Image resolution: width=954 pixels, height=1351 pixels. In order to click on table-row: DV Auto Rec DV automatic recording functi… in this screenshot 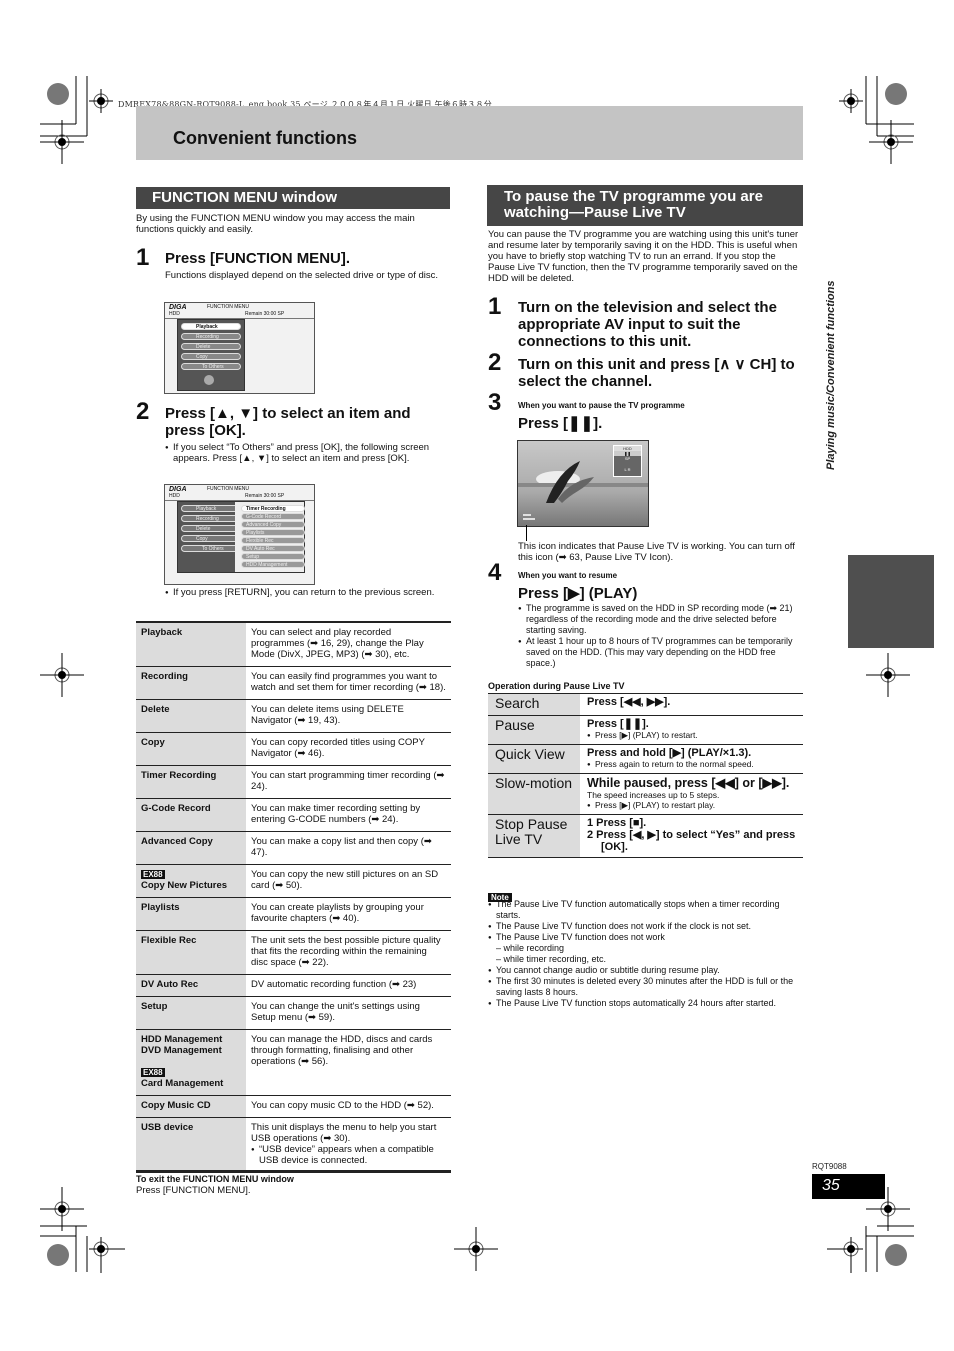, I will do `click(293, 985)`.